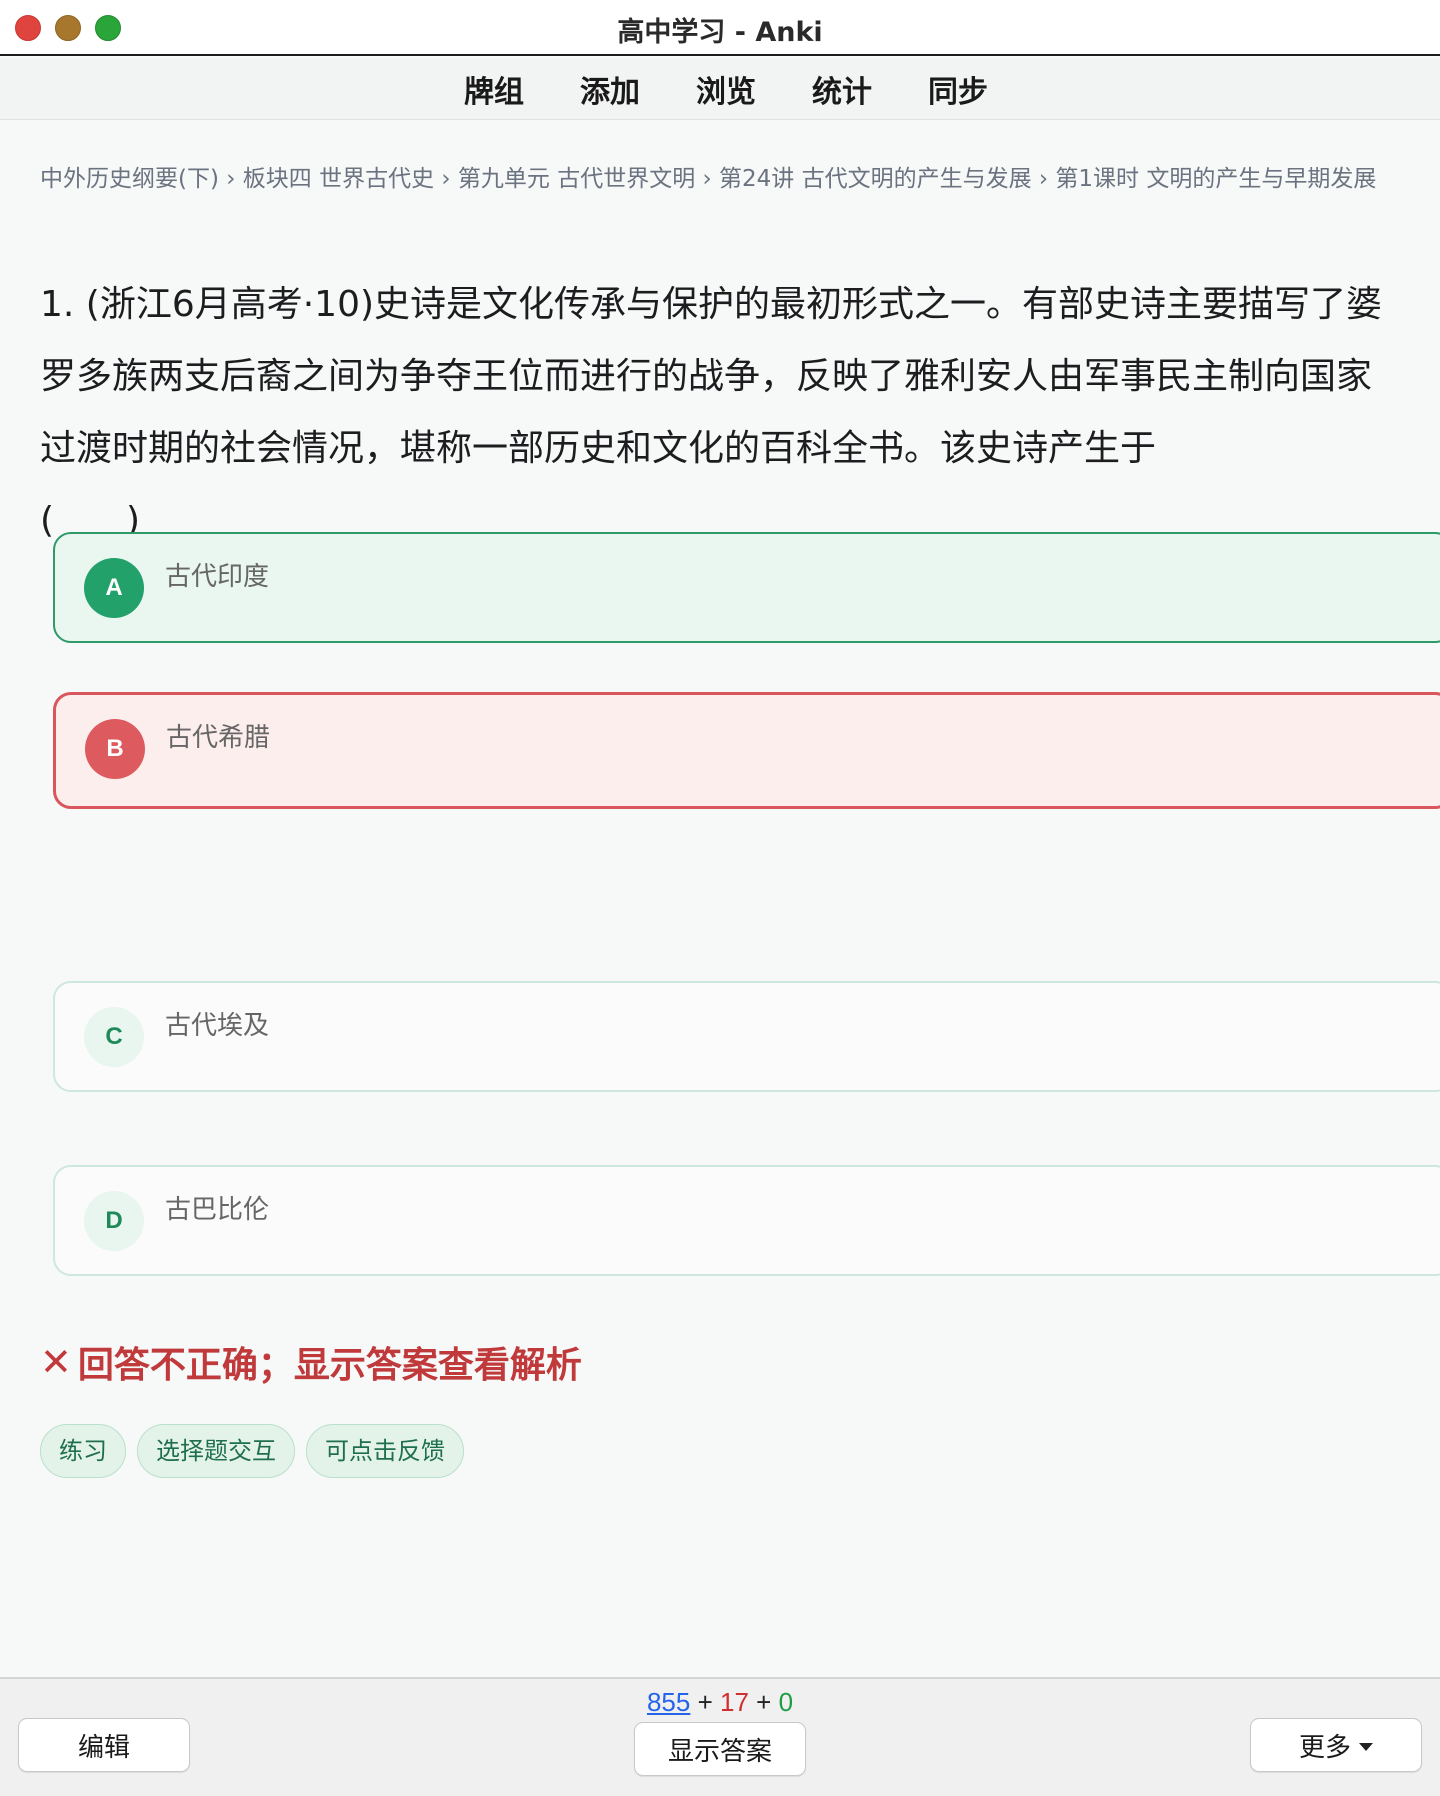 The image size is (1440, 1796). I want to click on toolbar-sync: 同步, so click(958, 89).